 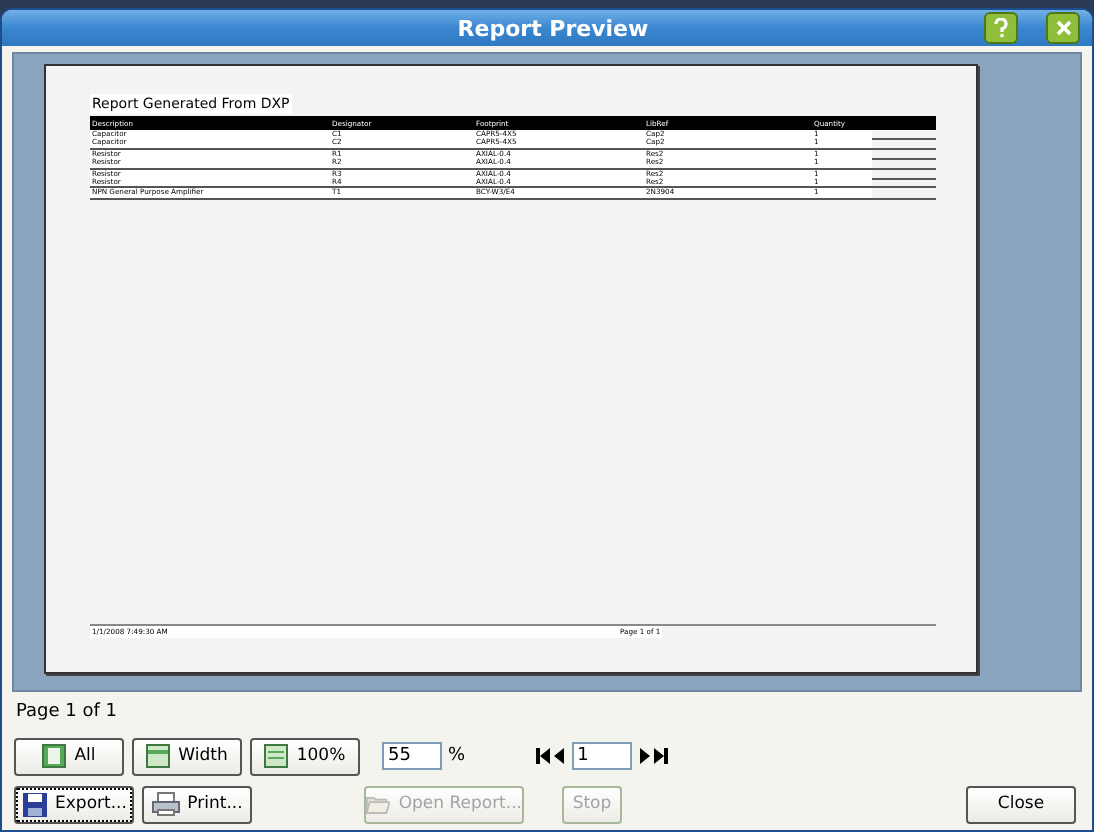 I want to click on first-page-icon, so click(x=542, y=756).